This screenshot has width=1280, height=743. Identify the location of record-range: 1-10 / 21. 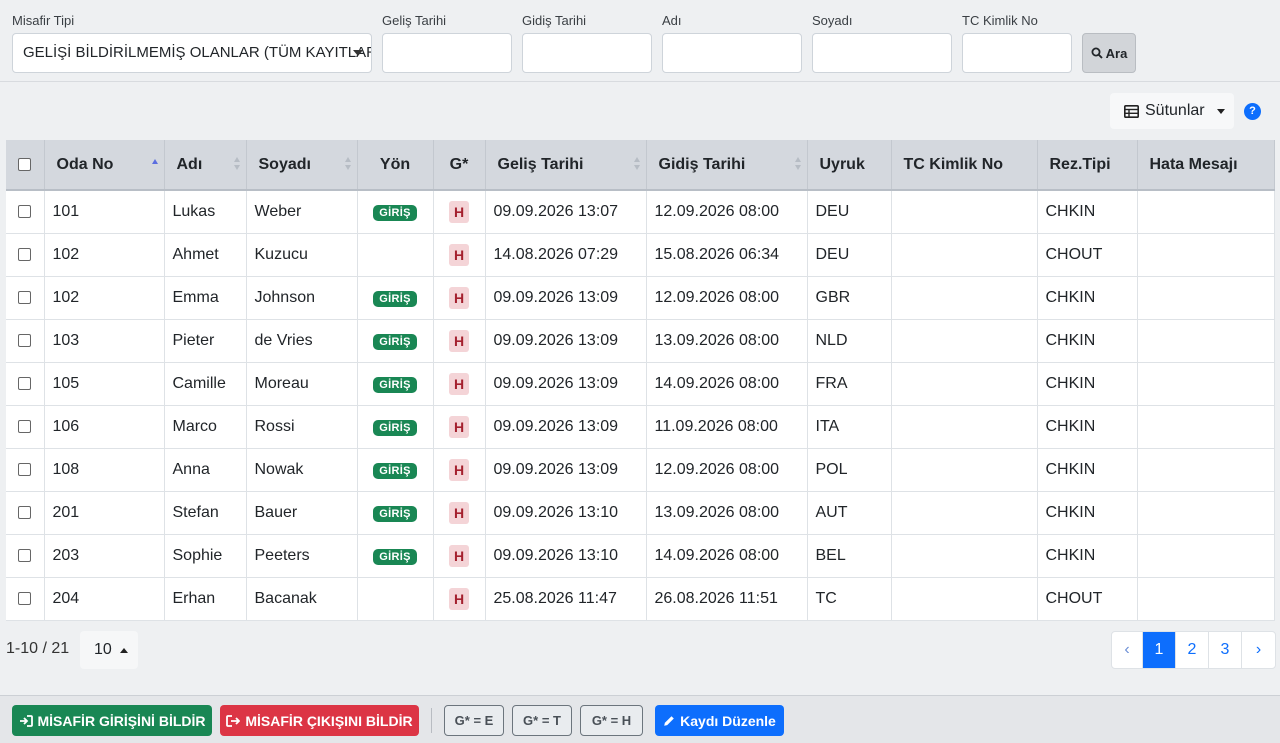
(38, 648).